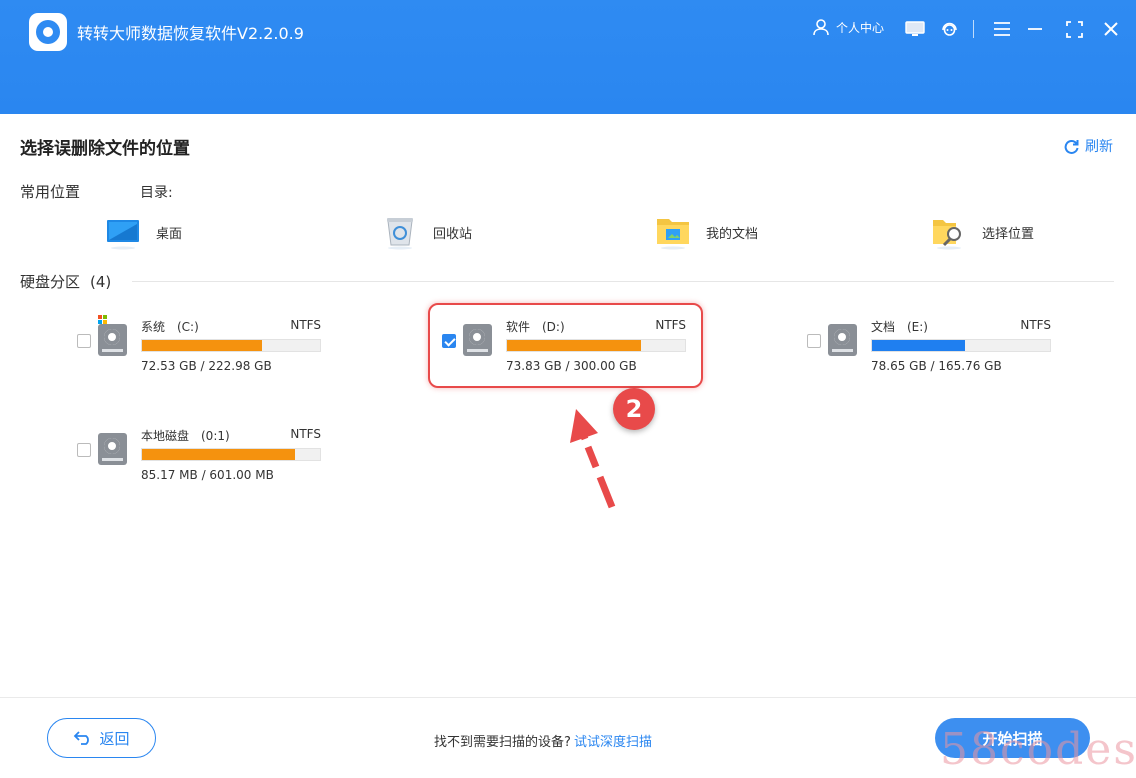  Describe the element at coordinates (899, 327) in the screenshot. I see `drive-name: 文档 (E:)` at that location.